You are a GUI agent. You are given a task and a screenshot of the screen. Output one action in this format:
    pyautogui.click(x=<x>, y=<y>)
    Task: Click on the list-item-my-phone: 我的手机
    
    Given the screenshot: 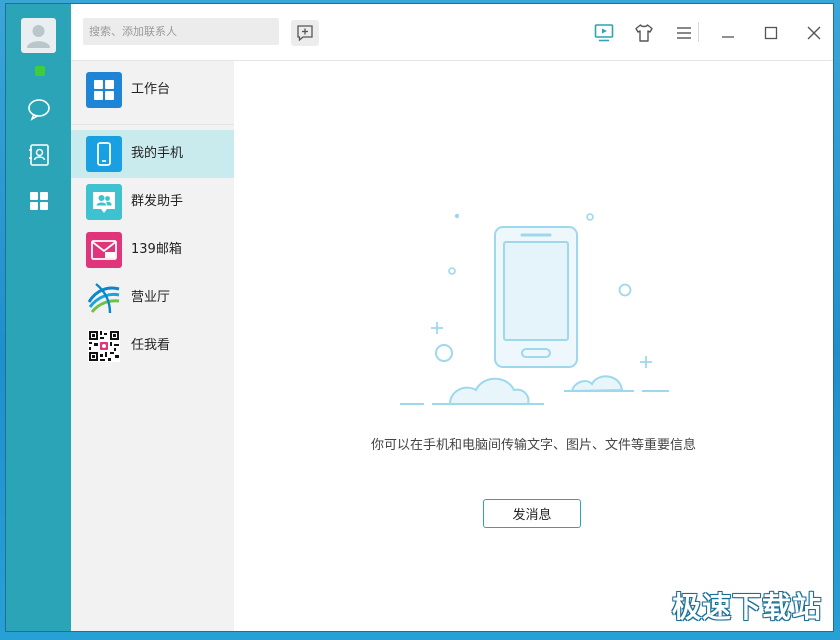 What is the action you would take?
    pyautogui.click(x=152, y=154)
    